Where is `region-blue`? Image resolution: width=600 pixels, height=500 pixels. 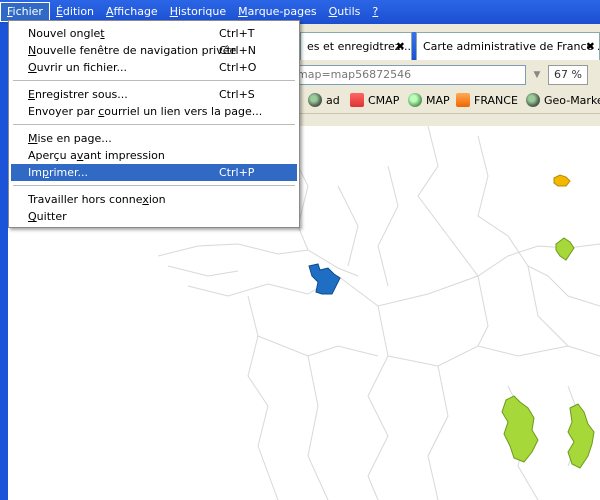 region-blue is located at coordinates (324, 279).